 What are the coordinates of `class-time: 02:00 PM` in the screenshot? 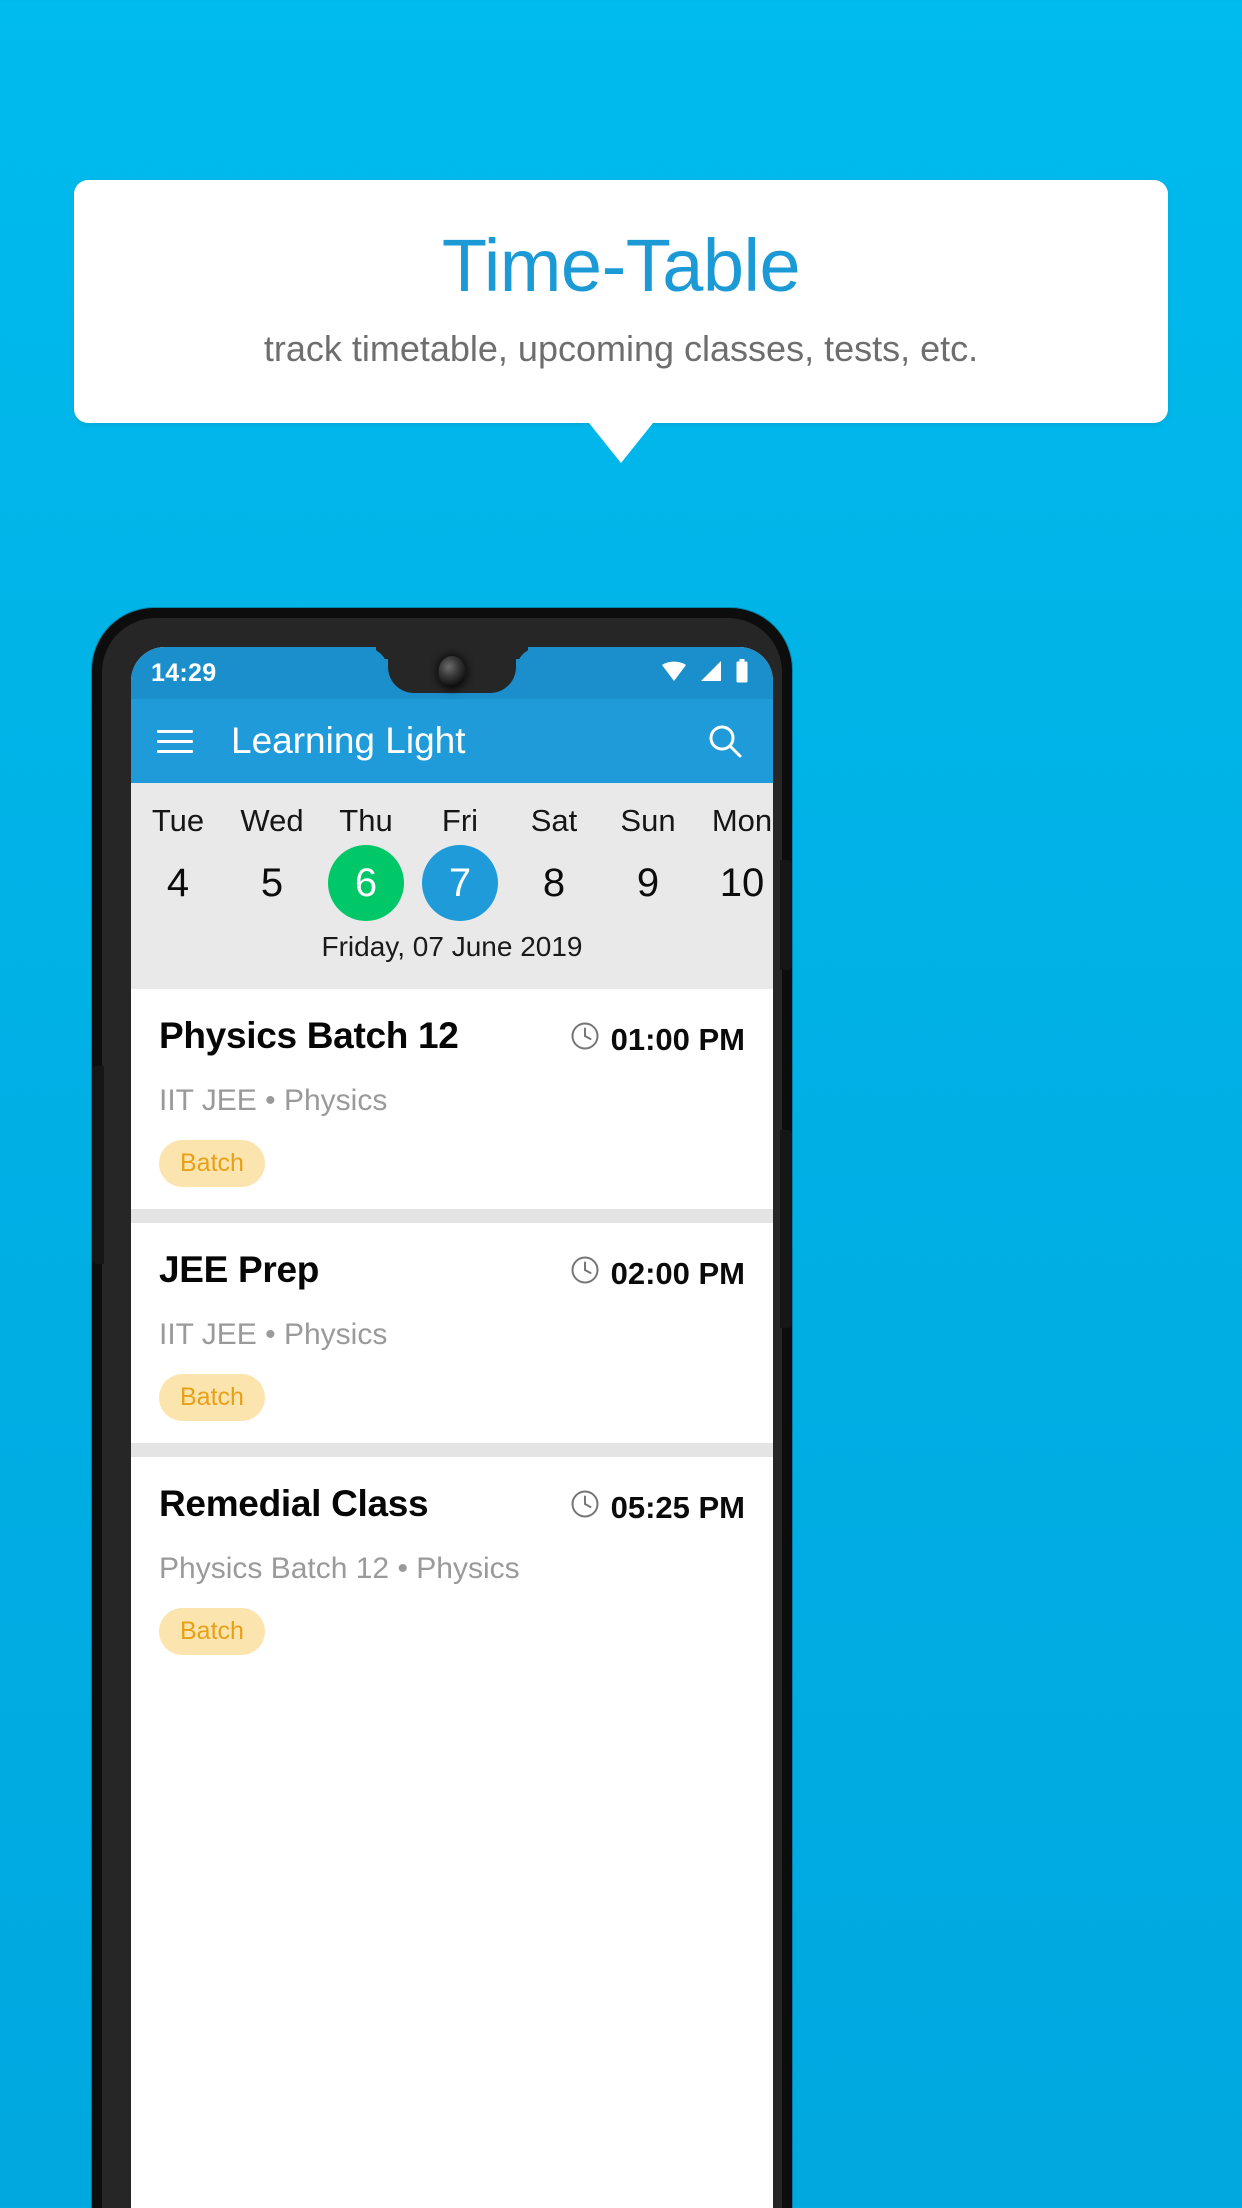 It's located at (657, 1271).